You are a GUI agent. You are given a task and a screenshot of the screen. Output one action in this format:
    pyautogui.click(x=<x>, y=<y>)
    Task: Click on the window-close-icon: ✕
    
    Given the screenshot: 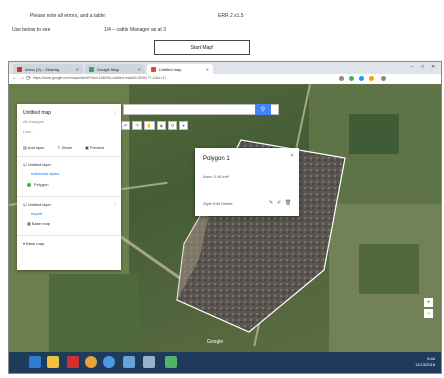 What is the action you would take?
    pyautogui.click(x=433, y=67)
    